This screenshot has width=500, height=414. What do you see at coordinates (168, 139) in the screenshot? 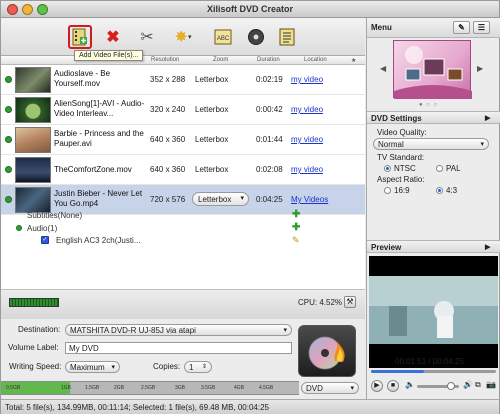
I see `file-resolution: 640 x 360` at bounding box center [168, 139].